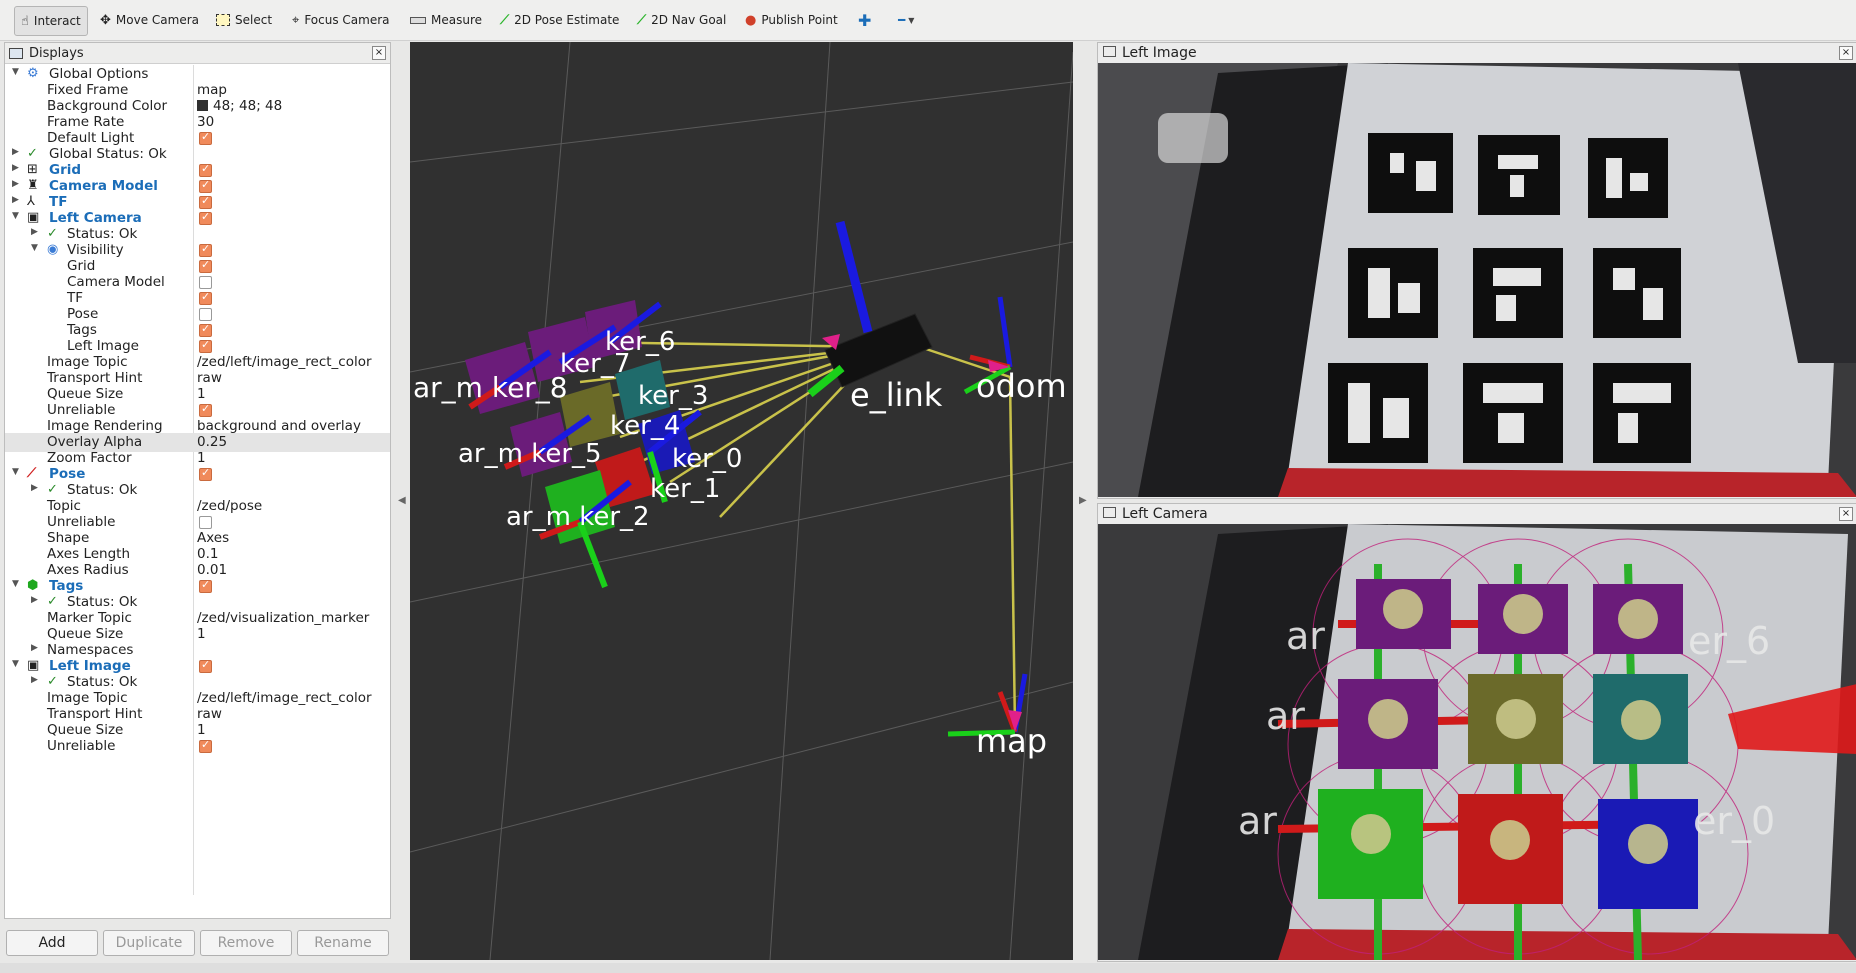  Describe the element at coordinates (283, 618) in the screenshot. I see `row-value: /zed/visualization_marker` at that location.